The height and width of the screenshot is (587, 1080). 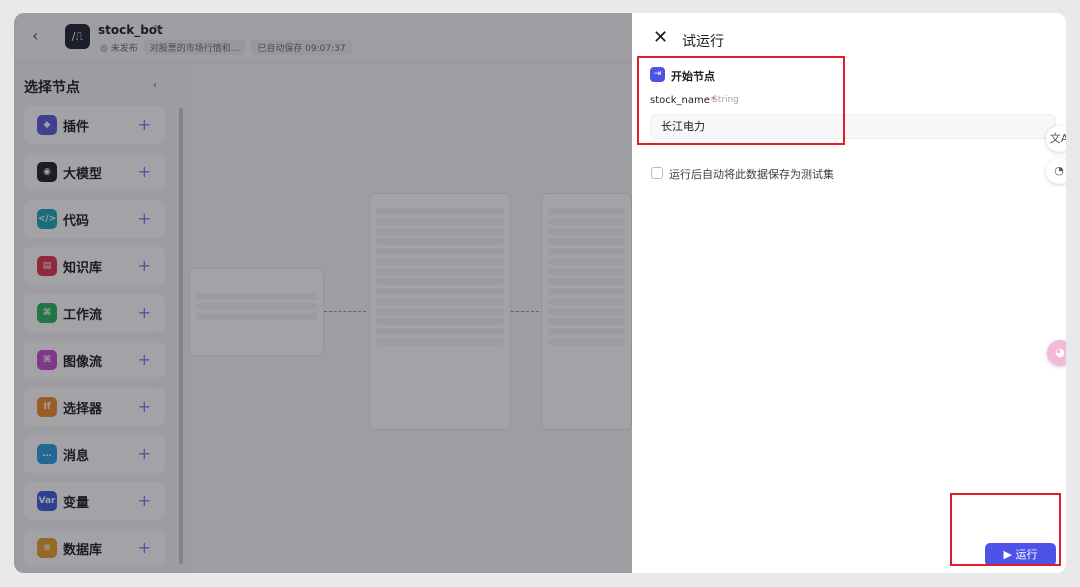 I want to click on save-testset-label: 运行后自动将此数据保存为测试集, so click(x=751, y=174).